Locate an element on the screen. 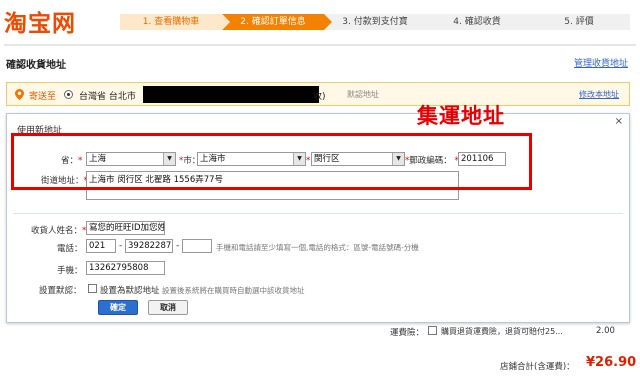 The width and height of the screenshot is (640, 383). address-text: 台灣省 台北市 is located at coordinates (107, 97).